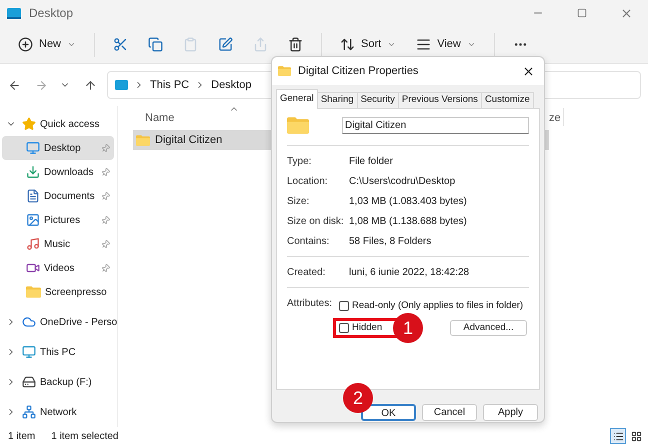 The height and width of the screenshot is (445, 648). What do you see at coordinates (409, 273) in the screenshot?
I see `property-value: luni, 6 iunie 2022, 18:42:28` at bounding box center [409, 273].